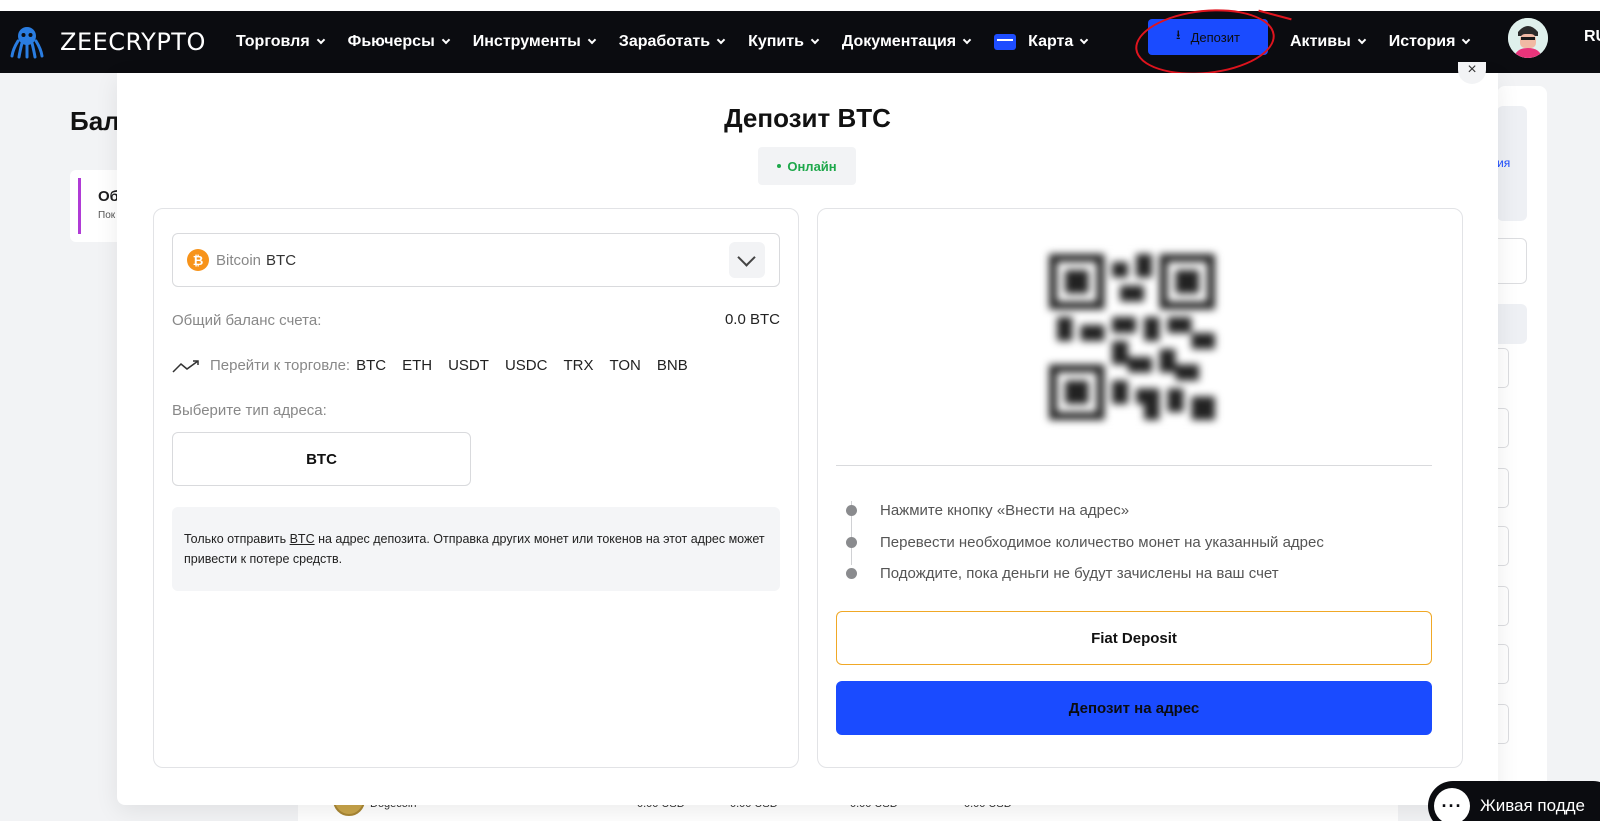 Image resolution: width=1600 pixels, height=821 pixels. I want to click on trade-link-bnb: BNB, so click(672, 365).